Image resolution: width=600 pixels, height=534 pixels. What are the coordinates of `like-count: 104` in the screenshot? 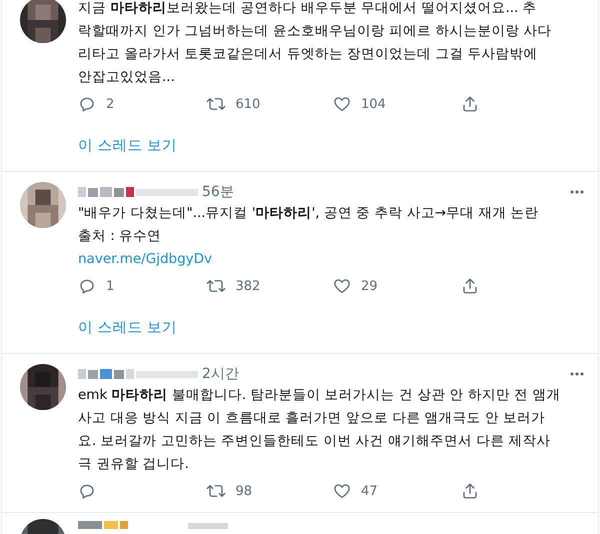 It's located at (373, 104).